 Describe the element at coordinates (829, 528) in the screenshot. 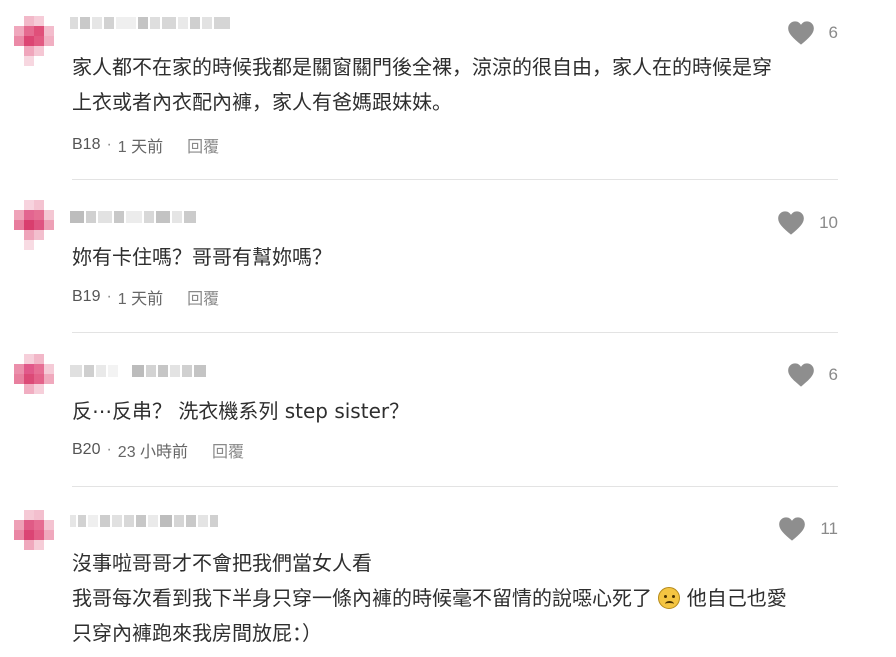

I see `like-count: 11` at that location.